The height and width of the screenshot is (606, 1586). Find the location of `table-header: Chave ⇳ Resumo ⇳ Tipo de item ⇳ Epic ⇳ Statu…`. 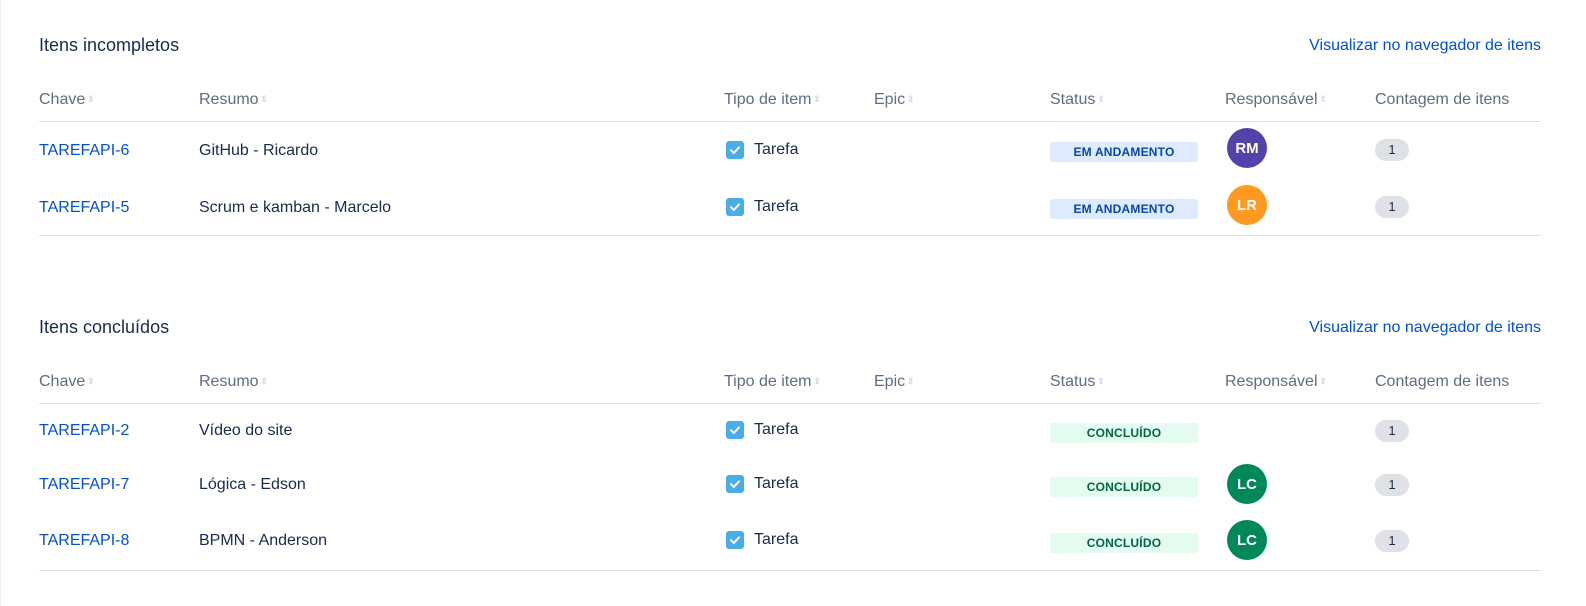

table-header: Chave ⇳ Resumo ⇳ Tipo de item ⇳ Epic ⇳ Statu… is located at coordinates (790, 383).